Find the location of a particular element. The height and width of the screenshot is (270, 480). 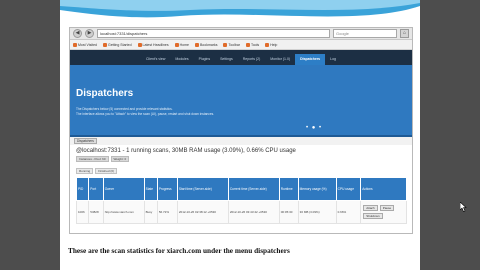

column-header: Progress is located at coordinates (167, 189).